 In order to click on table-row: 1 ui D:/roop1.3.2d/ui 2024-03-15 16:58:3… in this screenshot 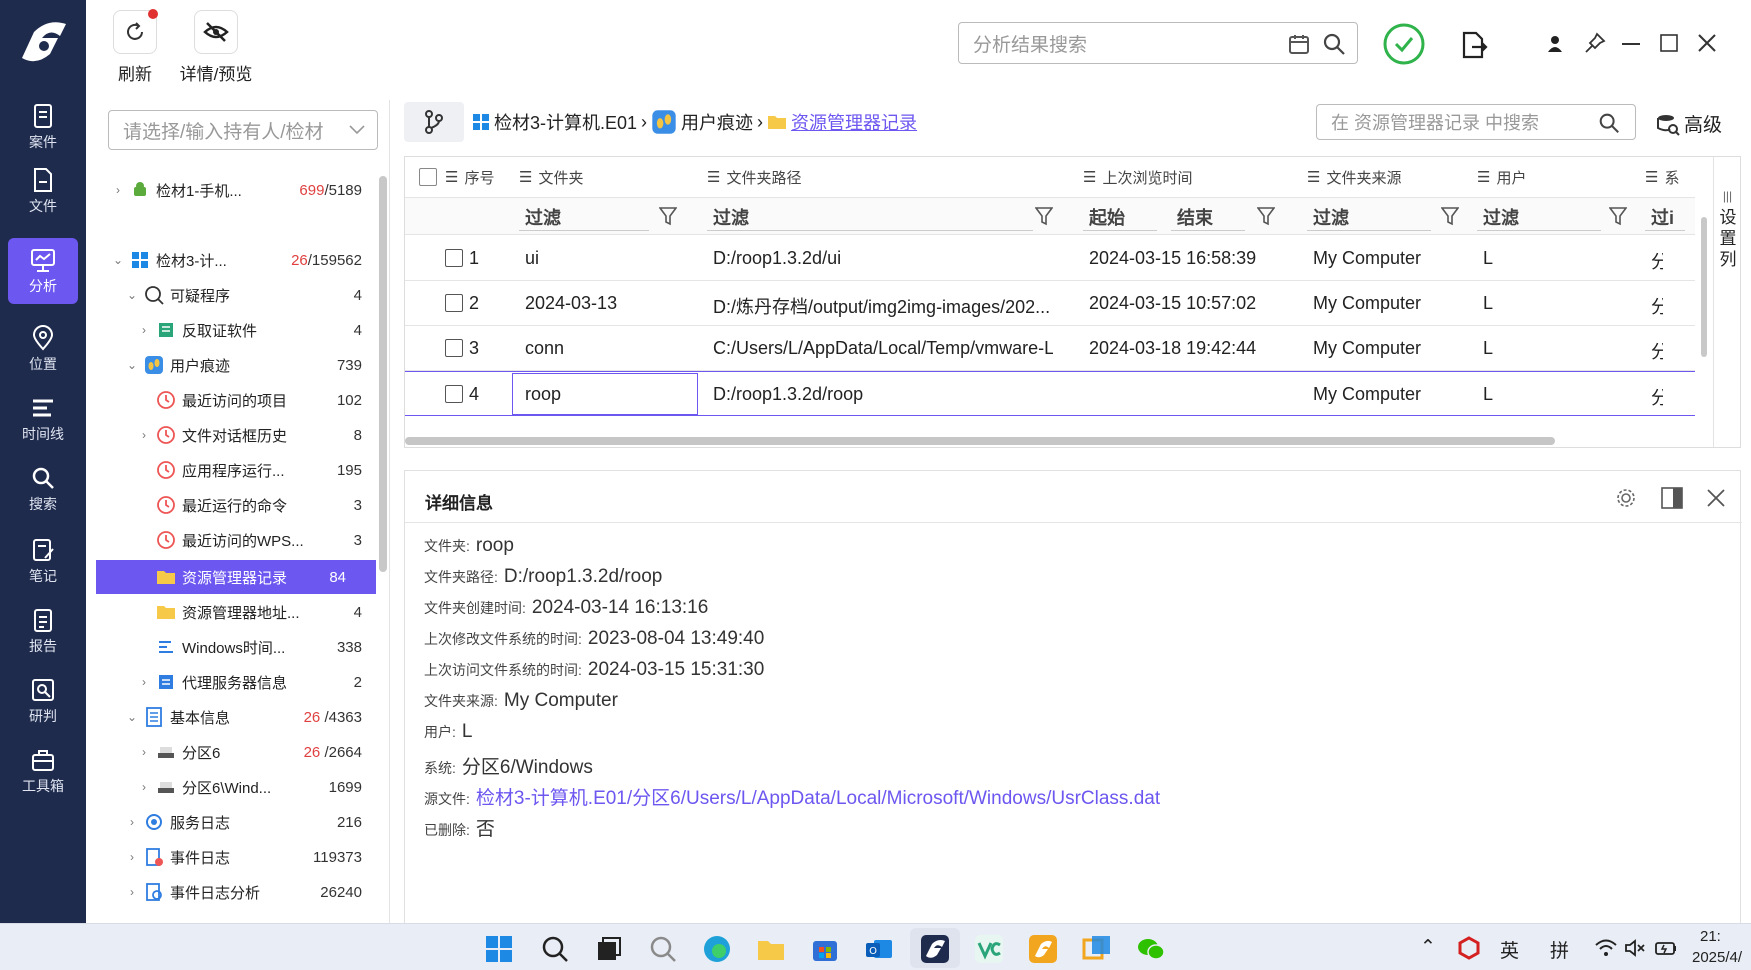, I will do `click(1050, 258)`.